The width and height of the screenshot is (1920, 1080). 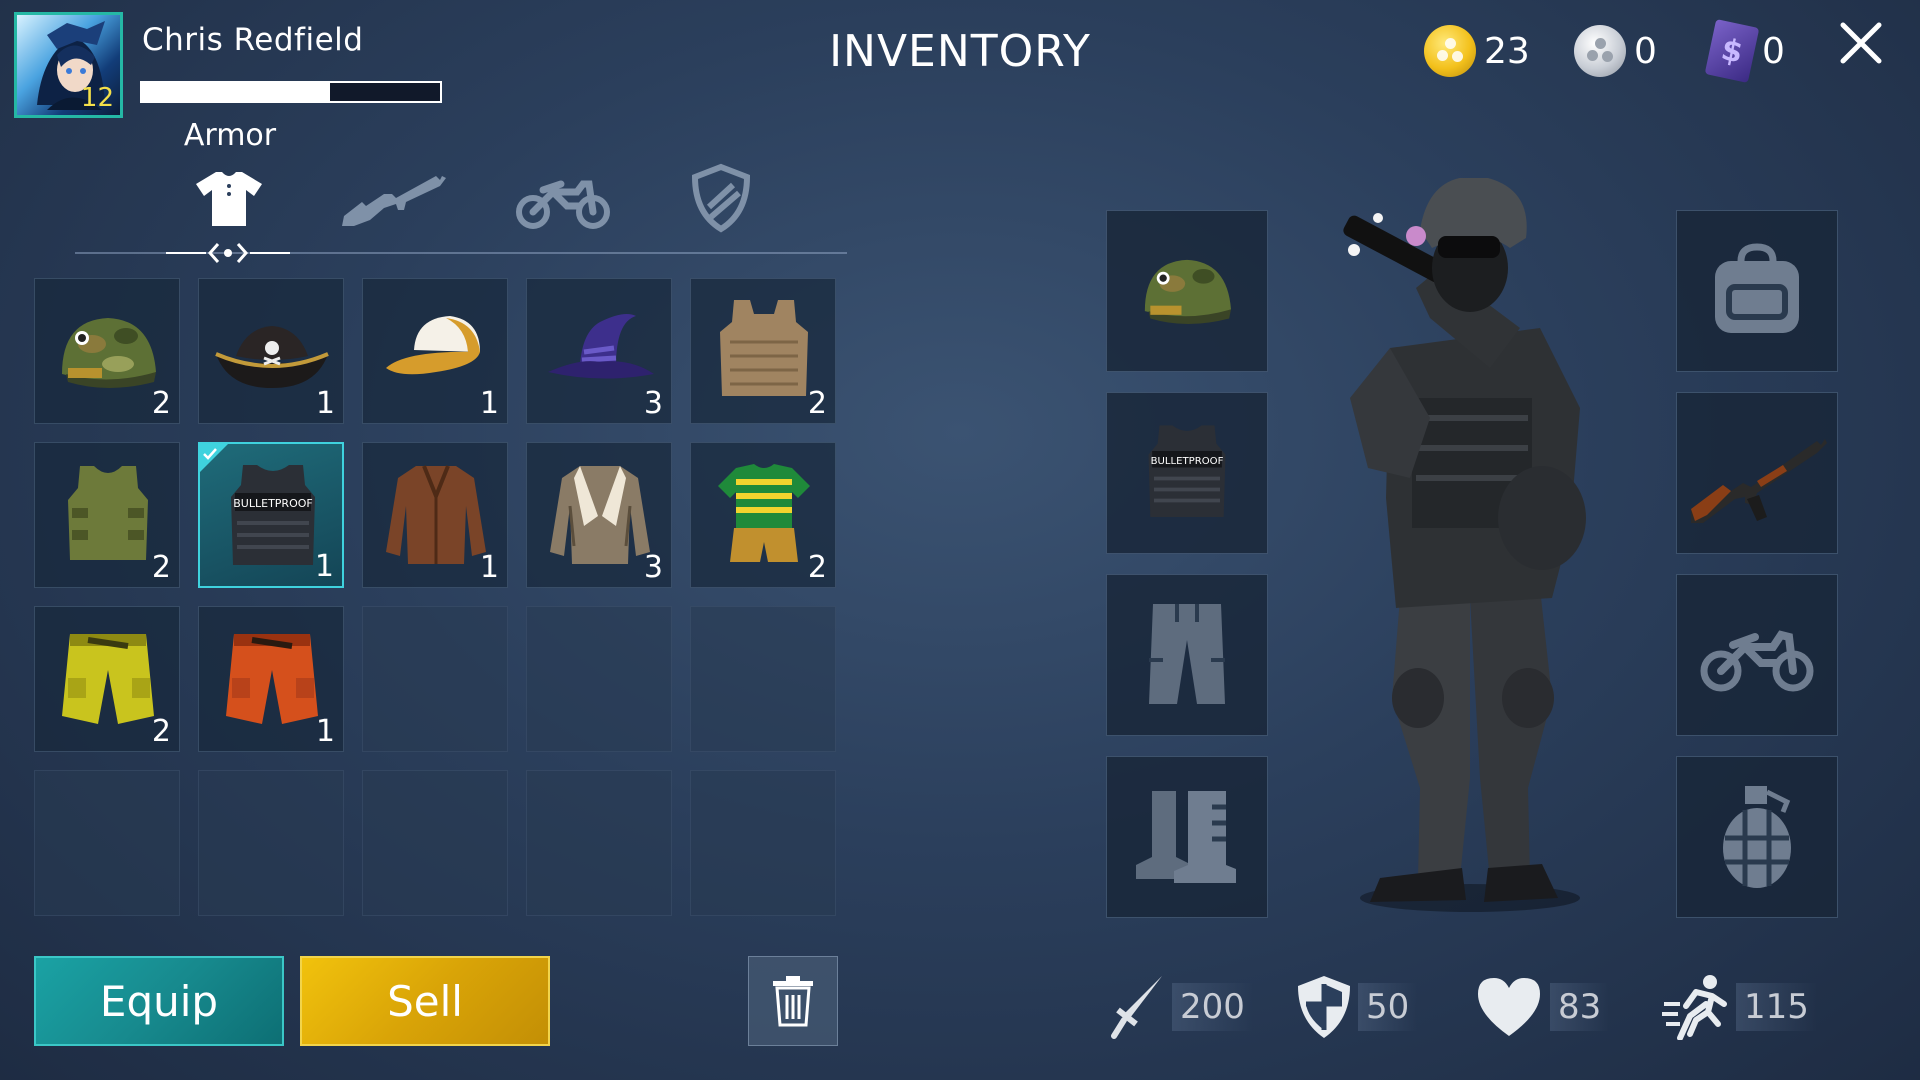 I want to click on wizard-hat-icon, so click(x=601, y=346).